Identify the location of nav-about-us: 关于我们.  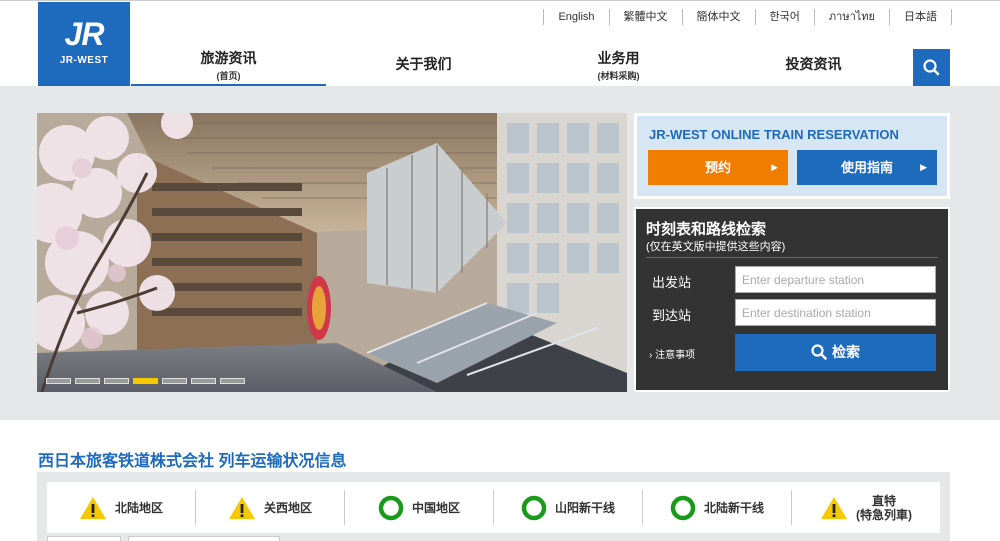
(423, 64).